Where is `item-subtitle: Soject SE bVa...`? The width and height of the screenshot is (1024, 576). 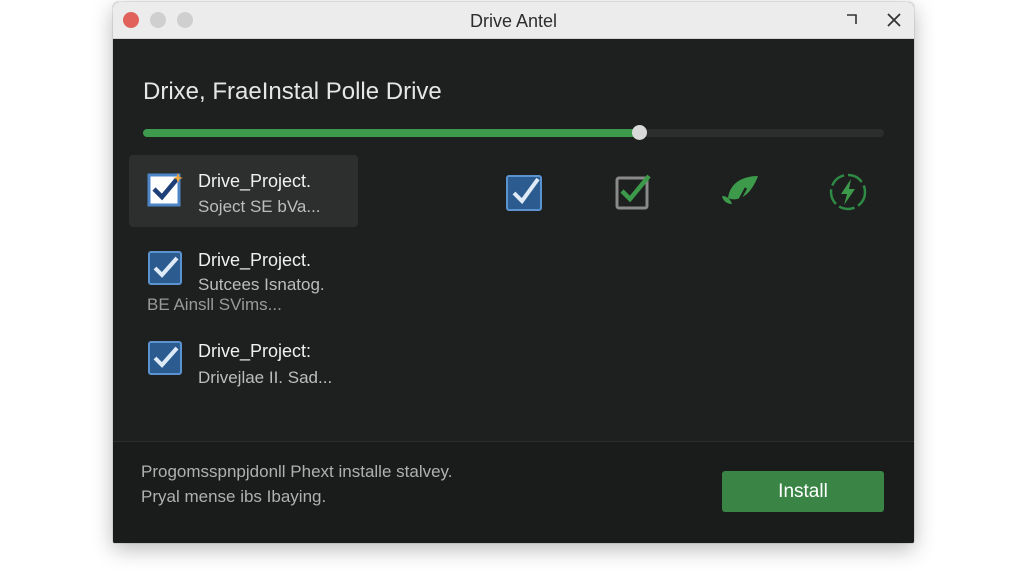 item-subtitle: Soject SE bVa... is located at coordinates (259, 206).